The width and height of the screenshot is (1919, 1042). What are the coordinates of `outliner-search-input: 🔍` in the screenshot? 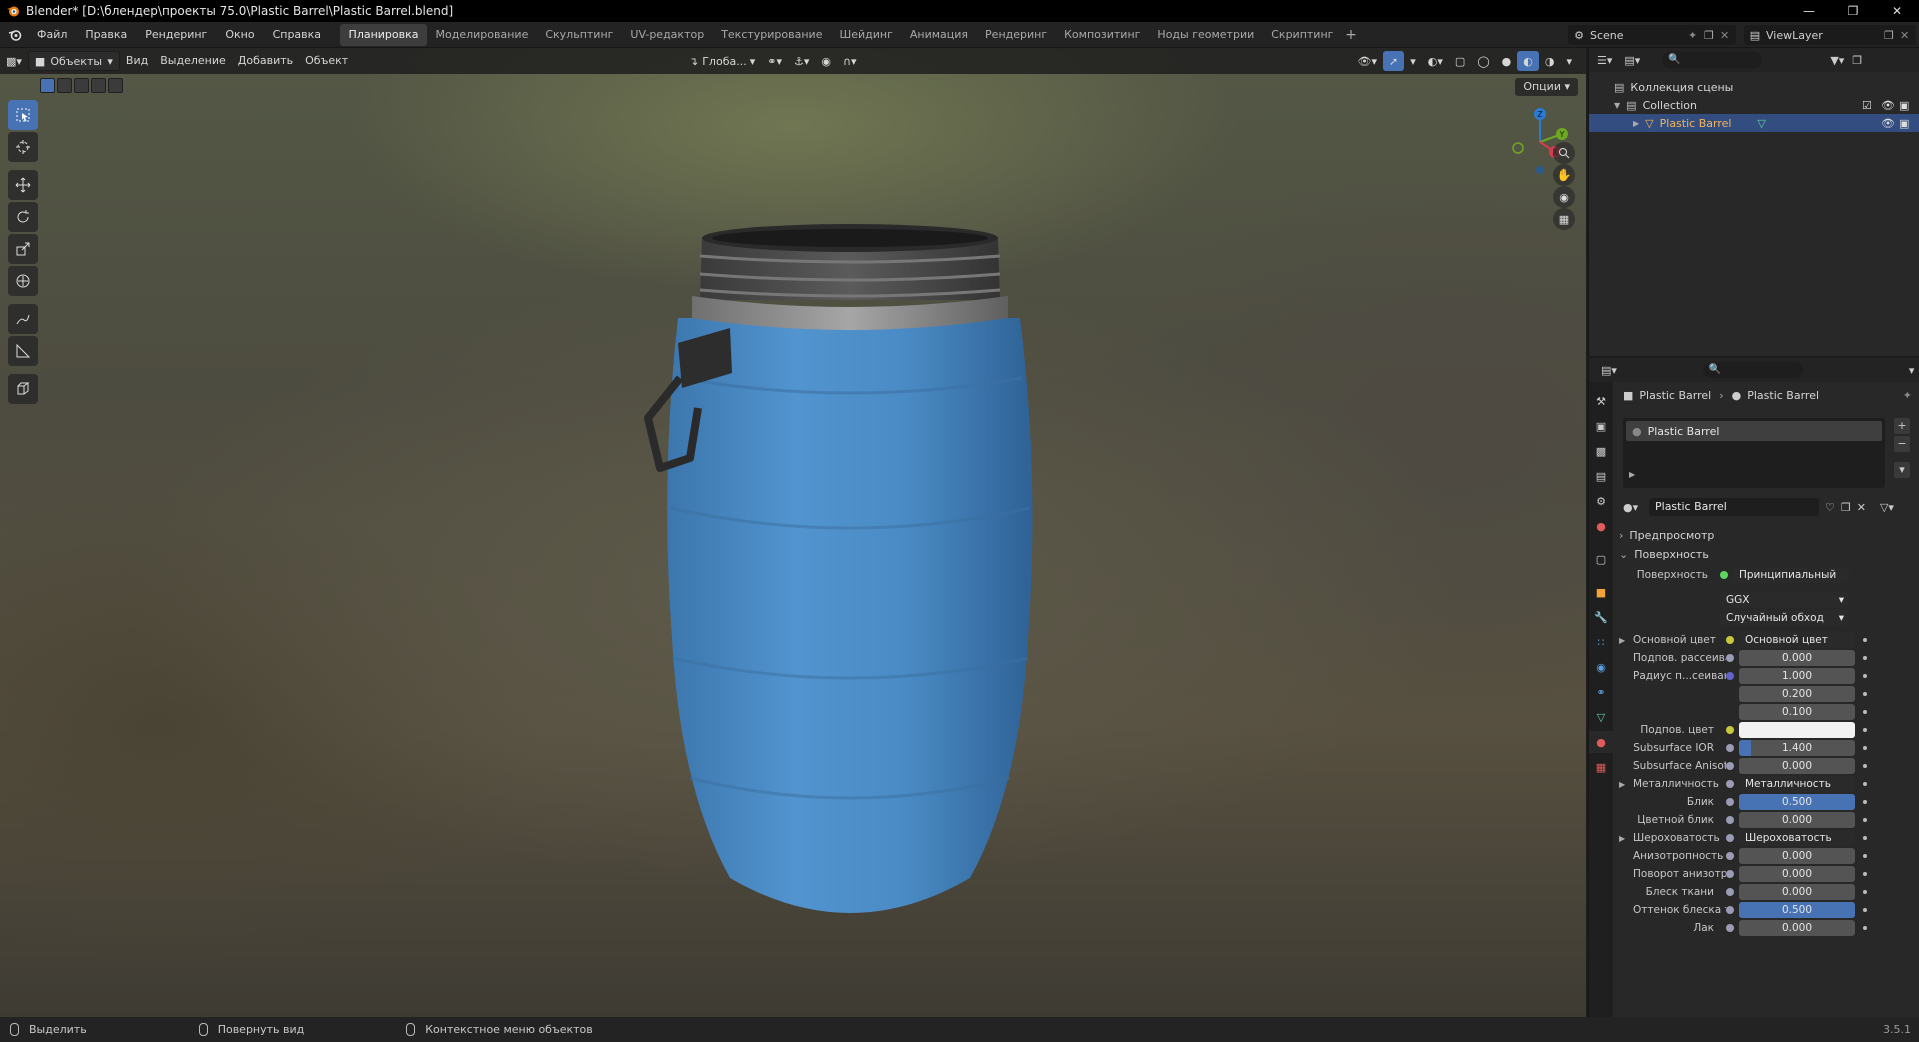 It's located at (1712, 60).